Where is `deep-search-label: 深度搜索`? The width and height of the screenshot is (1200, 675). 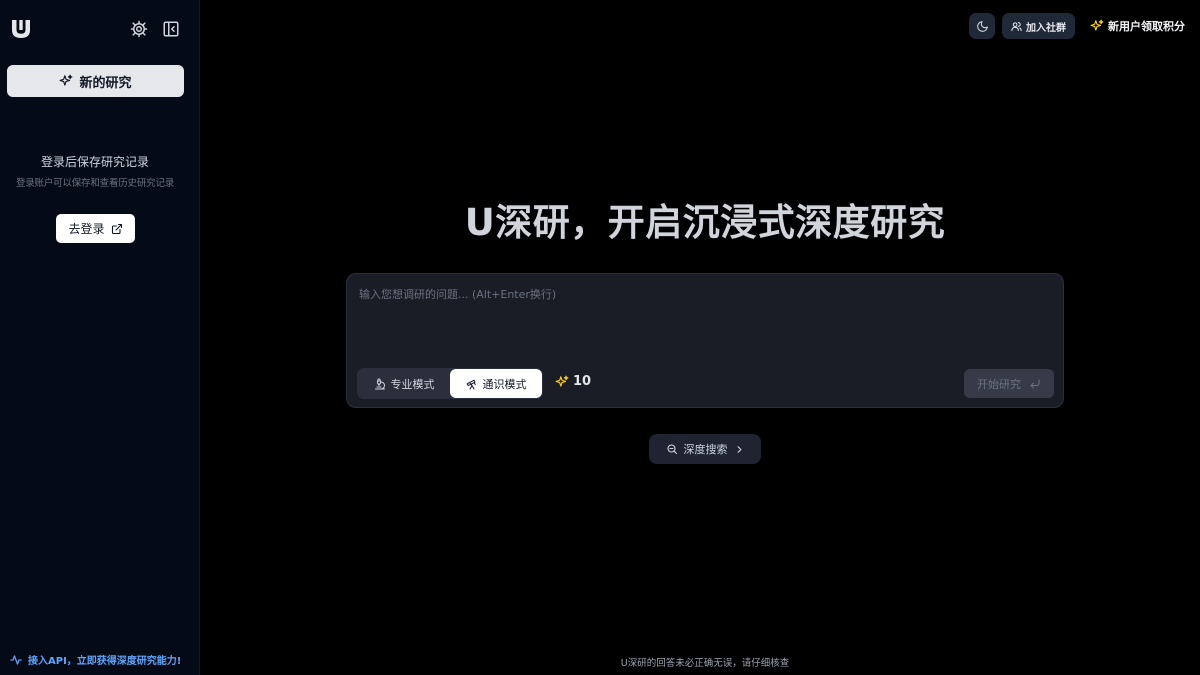 deep-search-label: 深度搜索 is located at coordinates (705, 449).